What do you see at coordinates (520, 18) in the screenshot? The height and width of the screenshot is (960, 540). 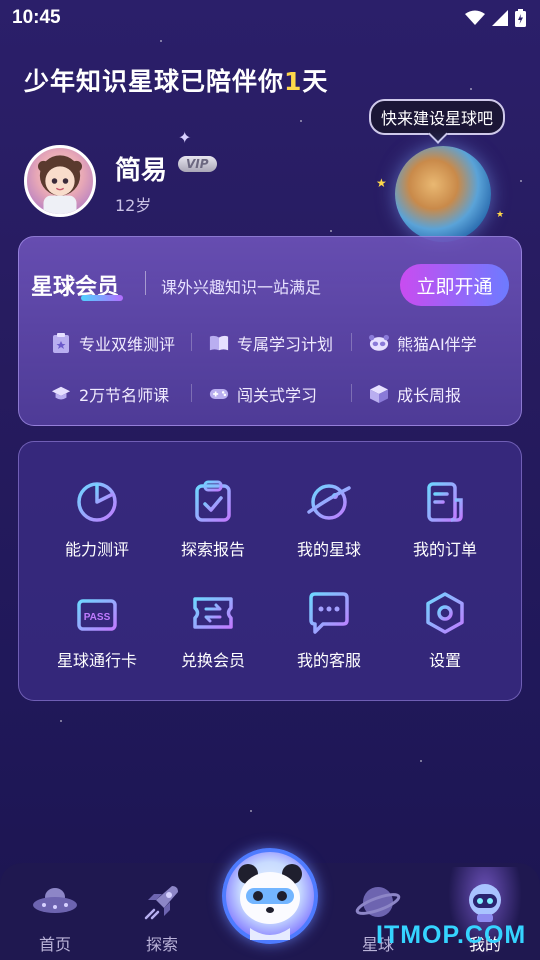 I see `battery-icon` at bounding box center [520, 18].